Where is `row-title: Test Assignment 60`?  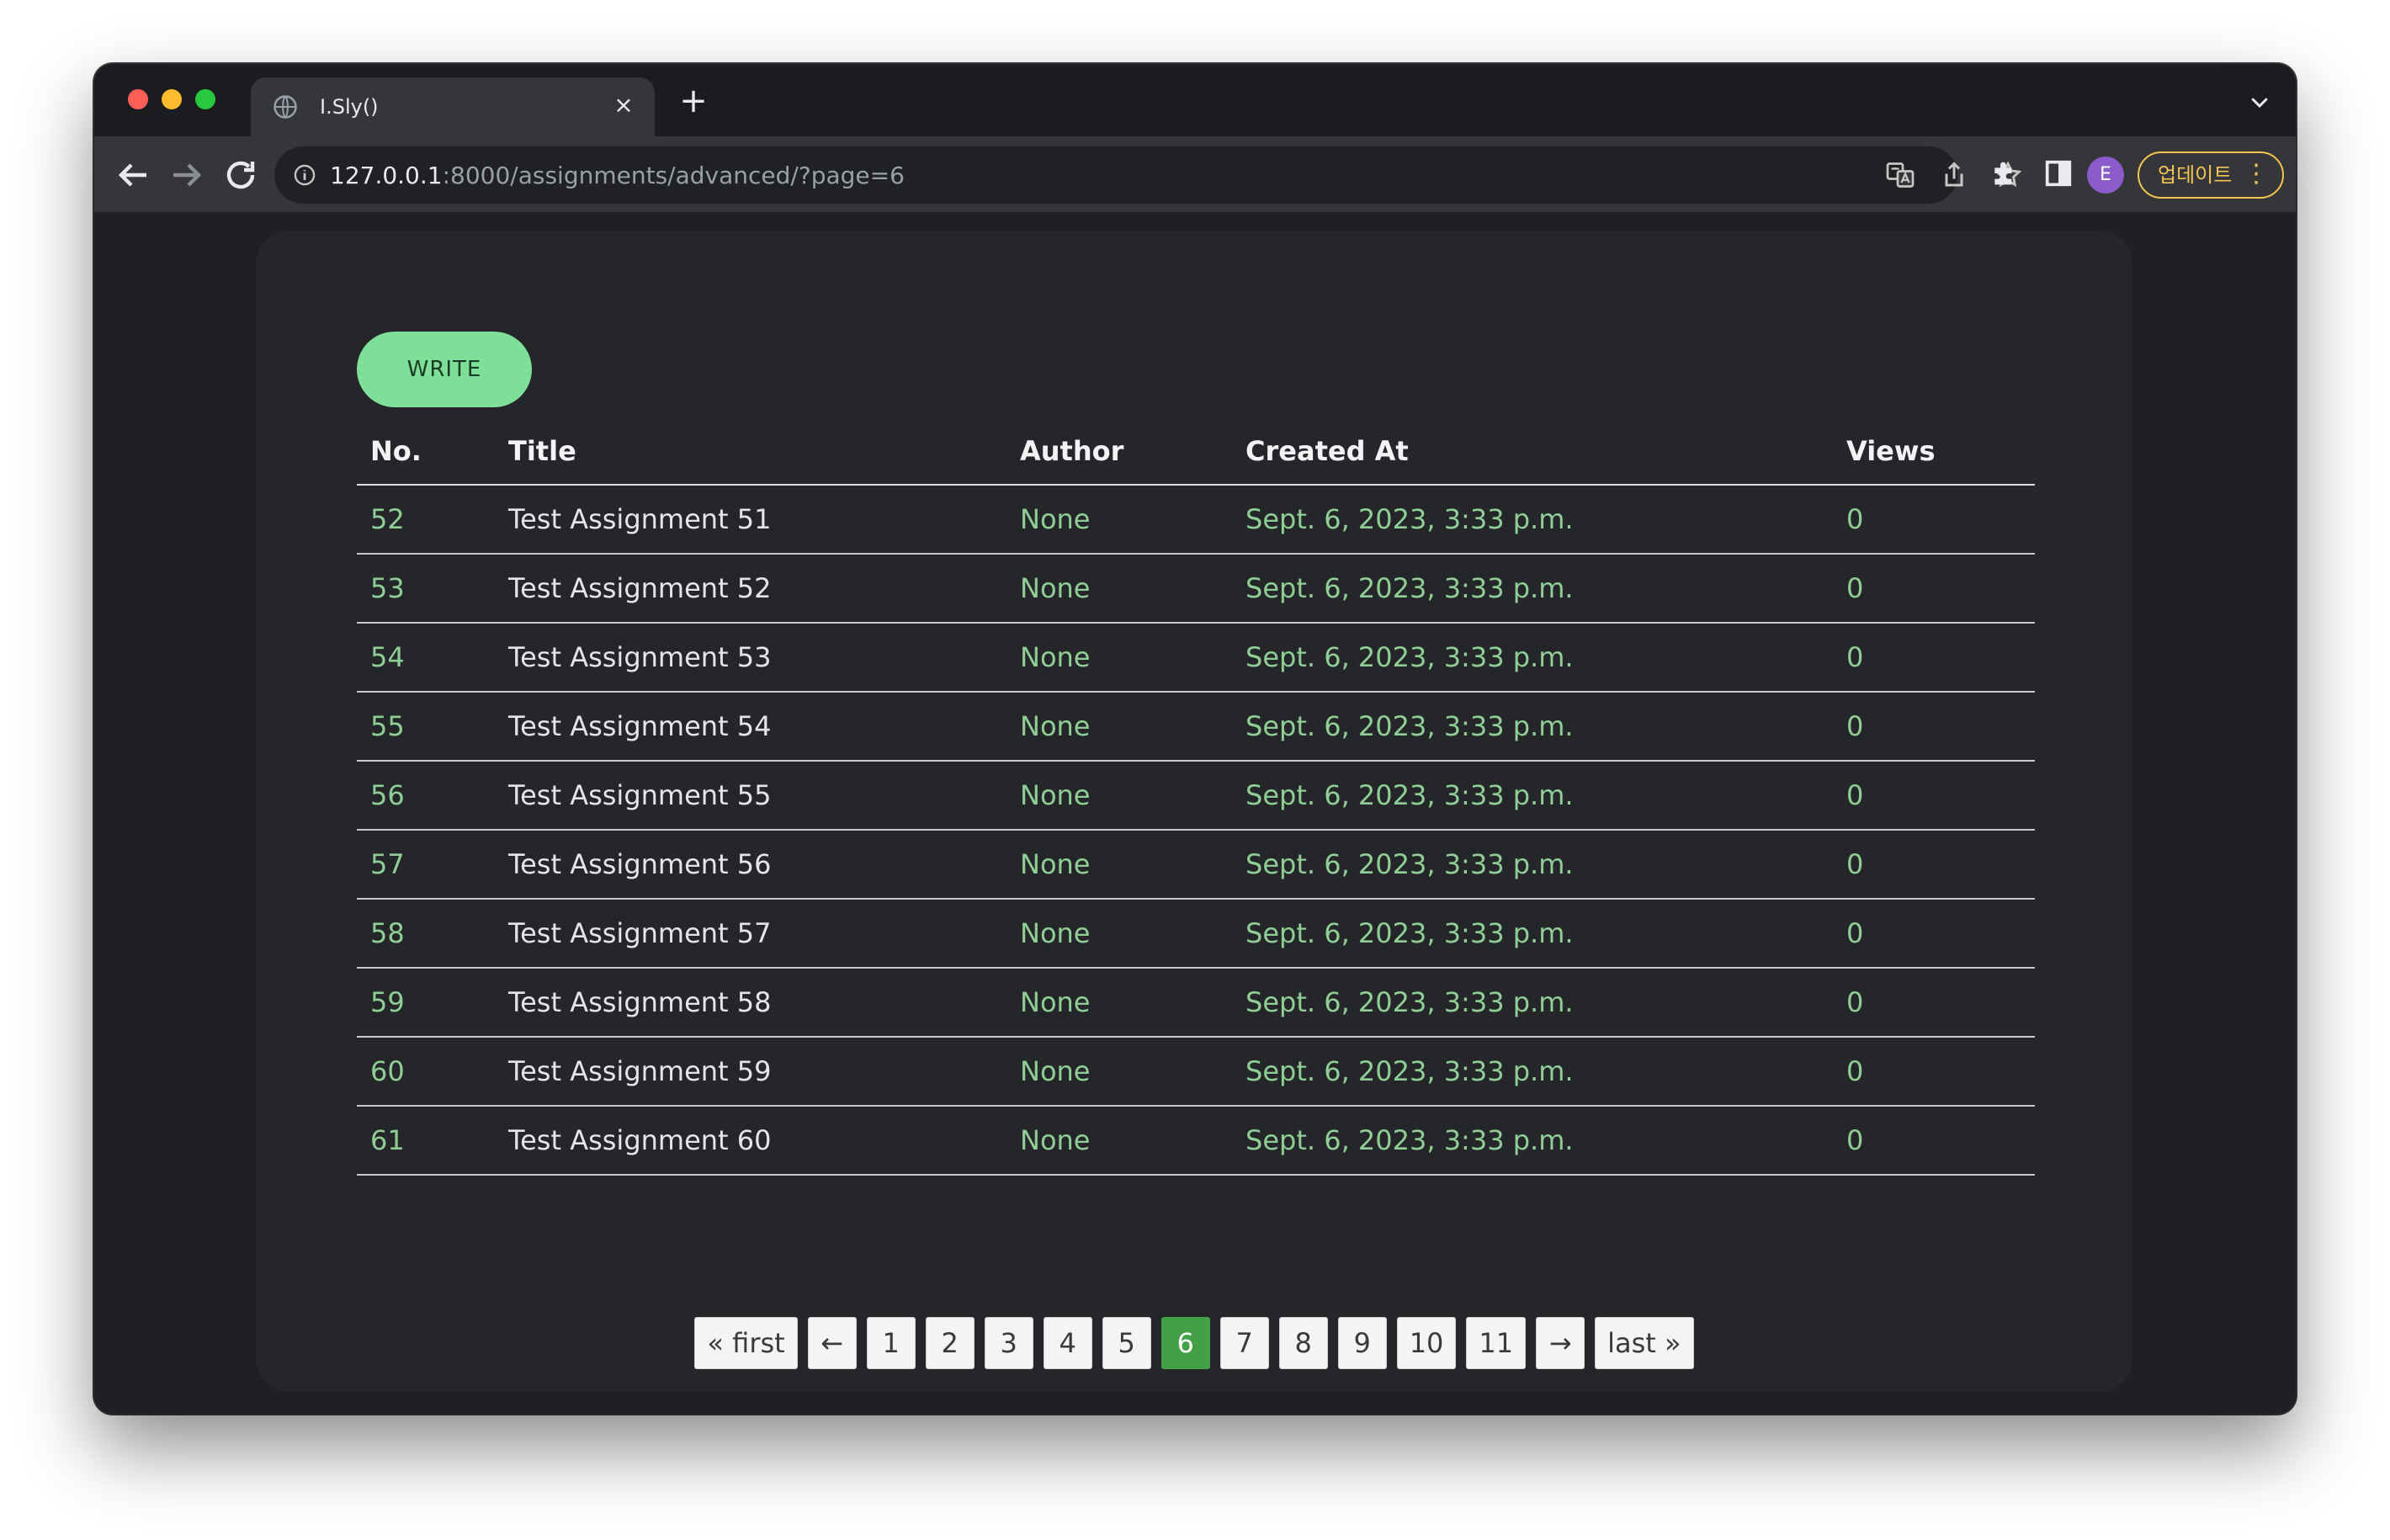
row-title: Test Assignment 60 is located at coordinates (750, 1141).